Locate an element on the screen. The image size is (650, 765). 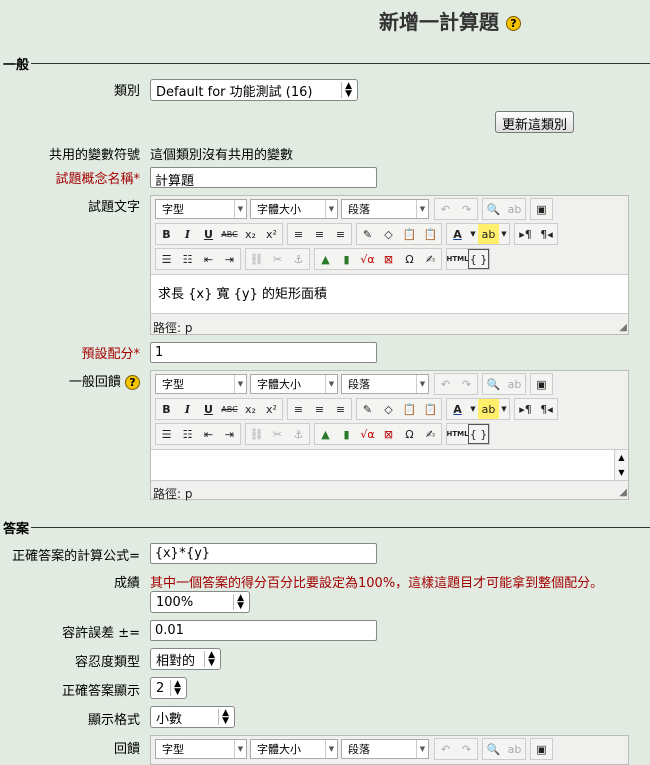
question-text-area: 求長 {x} 寬 {y} 的矩形面積 is located at coordinates (389, 294).